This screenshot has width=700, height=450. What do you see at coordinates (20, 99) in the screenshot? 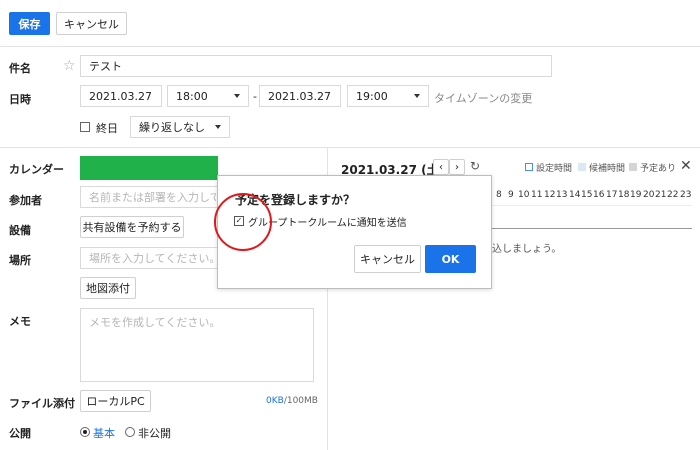
I see `datetime-label: 日時` at bounding box center [20, 99].